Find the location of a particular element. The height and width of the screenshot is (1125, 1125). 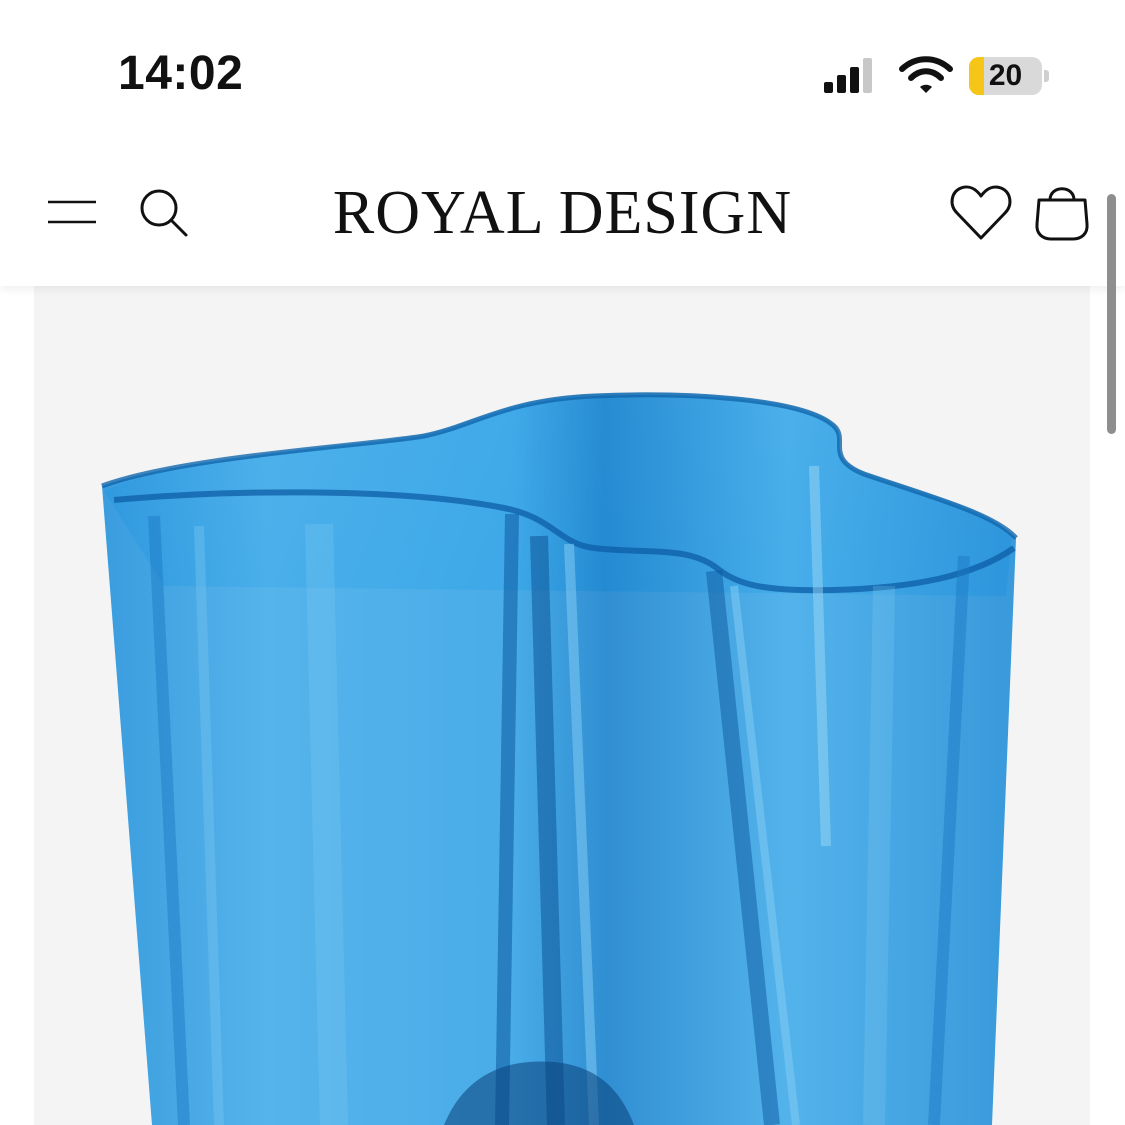

cellular-signal-icon is located at coordinates (848, 75).